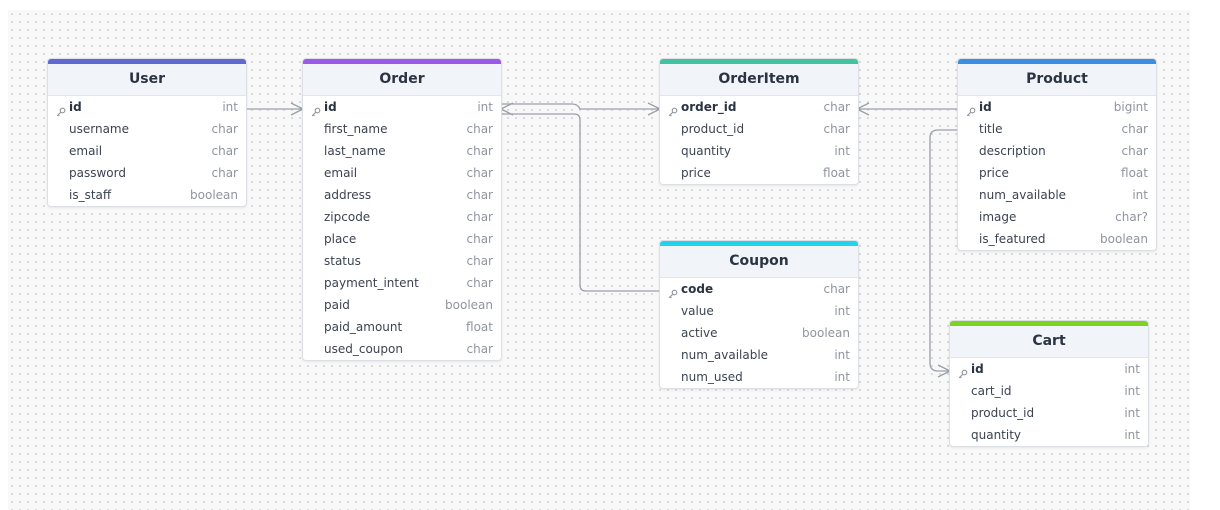 Image resolution: width=1220 pixels, height=510 pixels. Describe the element at coordinates (402, 80) in the screenshot. I see `table-title: Order` at that location.